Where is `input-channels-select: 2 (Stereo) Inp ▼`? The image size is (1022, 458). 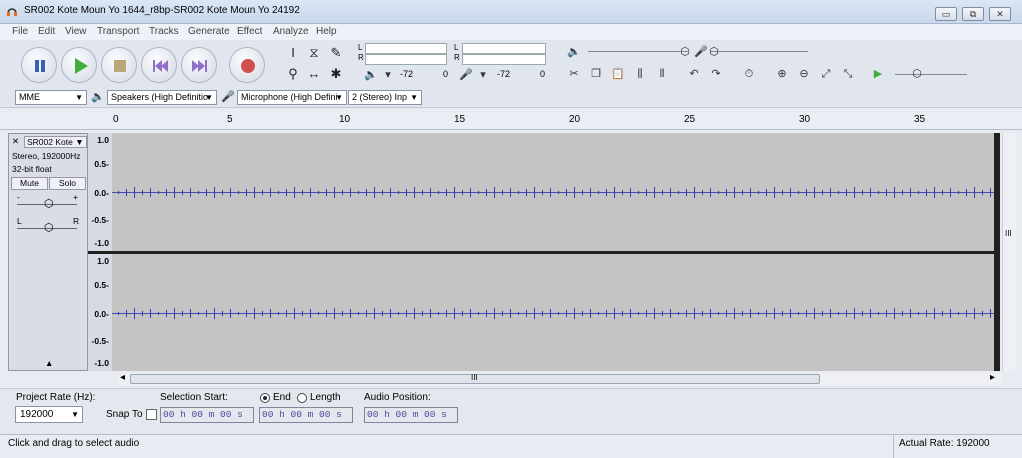 input-channels-select: 2 (Stereo) Inp ▼ is located at coordinates (385, 97).